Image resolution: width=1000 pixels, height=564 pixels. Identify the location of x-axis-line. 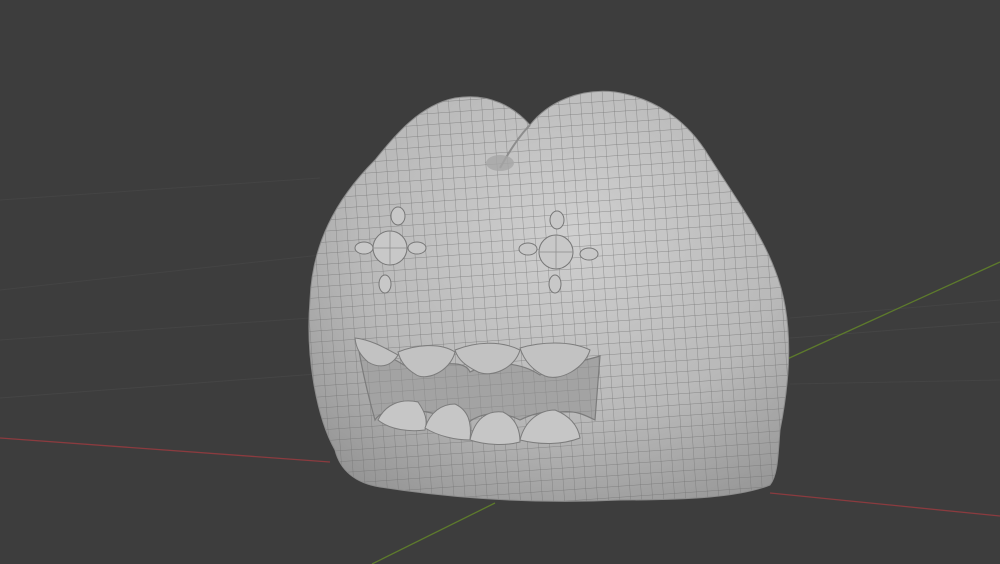
(165, 450).